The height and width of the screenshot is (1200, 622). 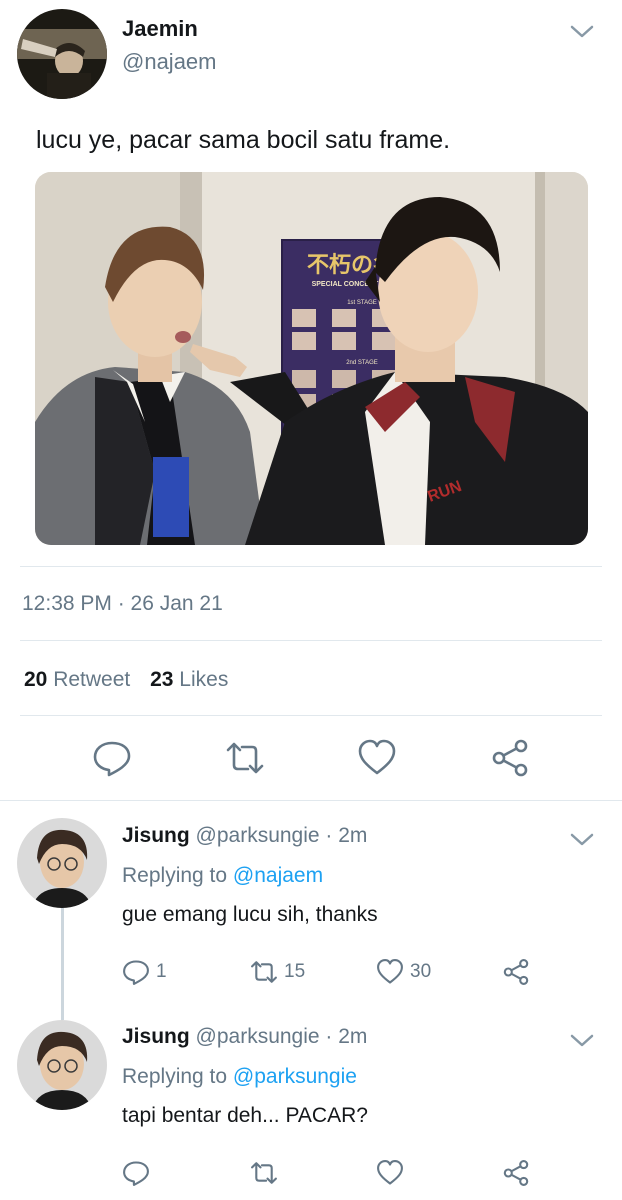 I want to click on author-avatar, so click(x=62, y=54).